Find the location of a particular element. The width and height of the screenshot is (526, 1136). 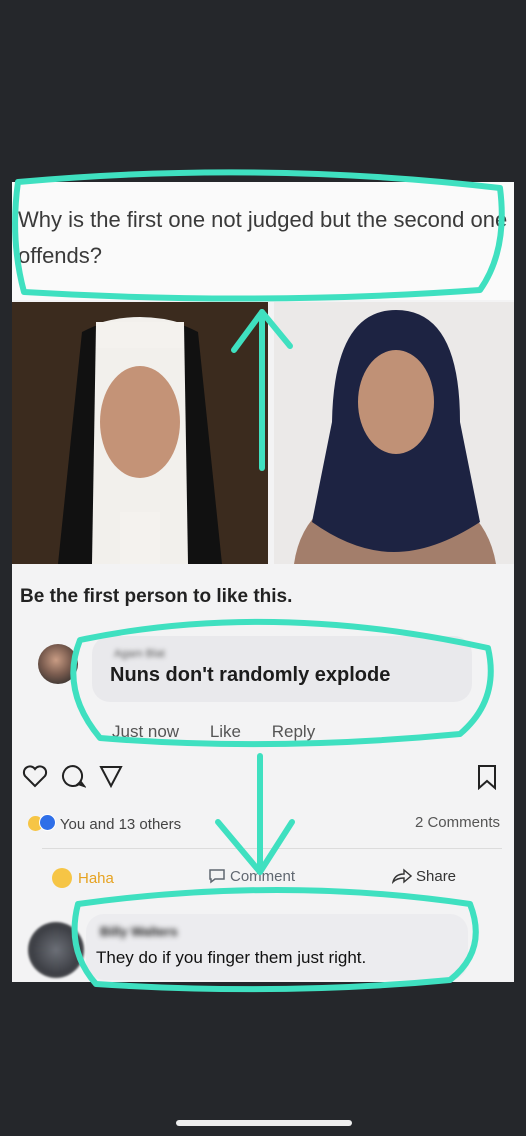

post-action-bar: Haha Comment Share is located at coordinates (263, 879).